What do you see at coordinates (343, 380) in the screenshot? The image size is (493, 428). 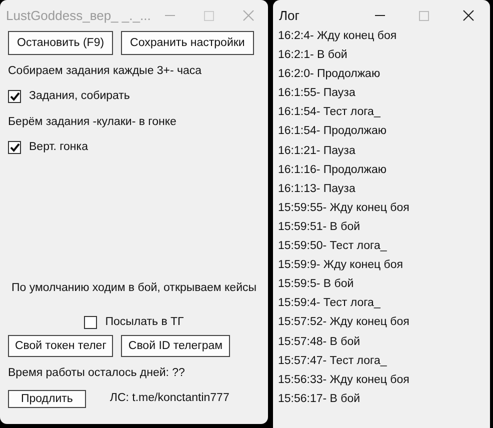 I see `log-entry: 15:56:33- Жду конец боя` at bounding box center [343, 380].